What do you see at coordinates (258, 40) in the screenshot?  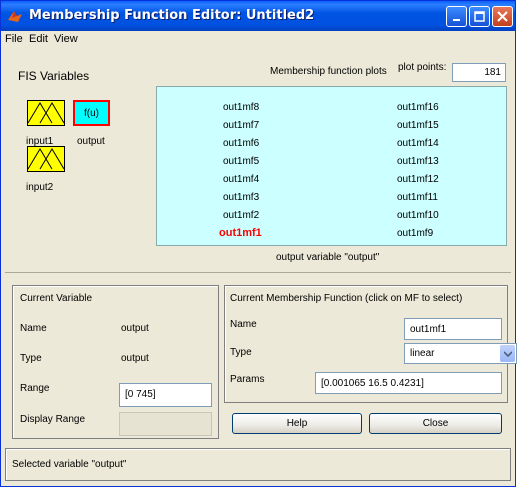 I see `menu-bar: File Edit View` at bounding box center [258, 40].